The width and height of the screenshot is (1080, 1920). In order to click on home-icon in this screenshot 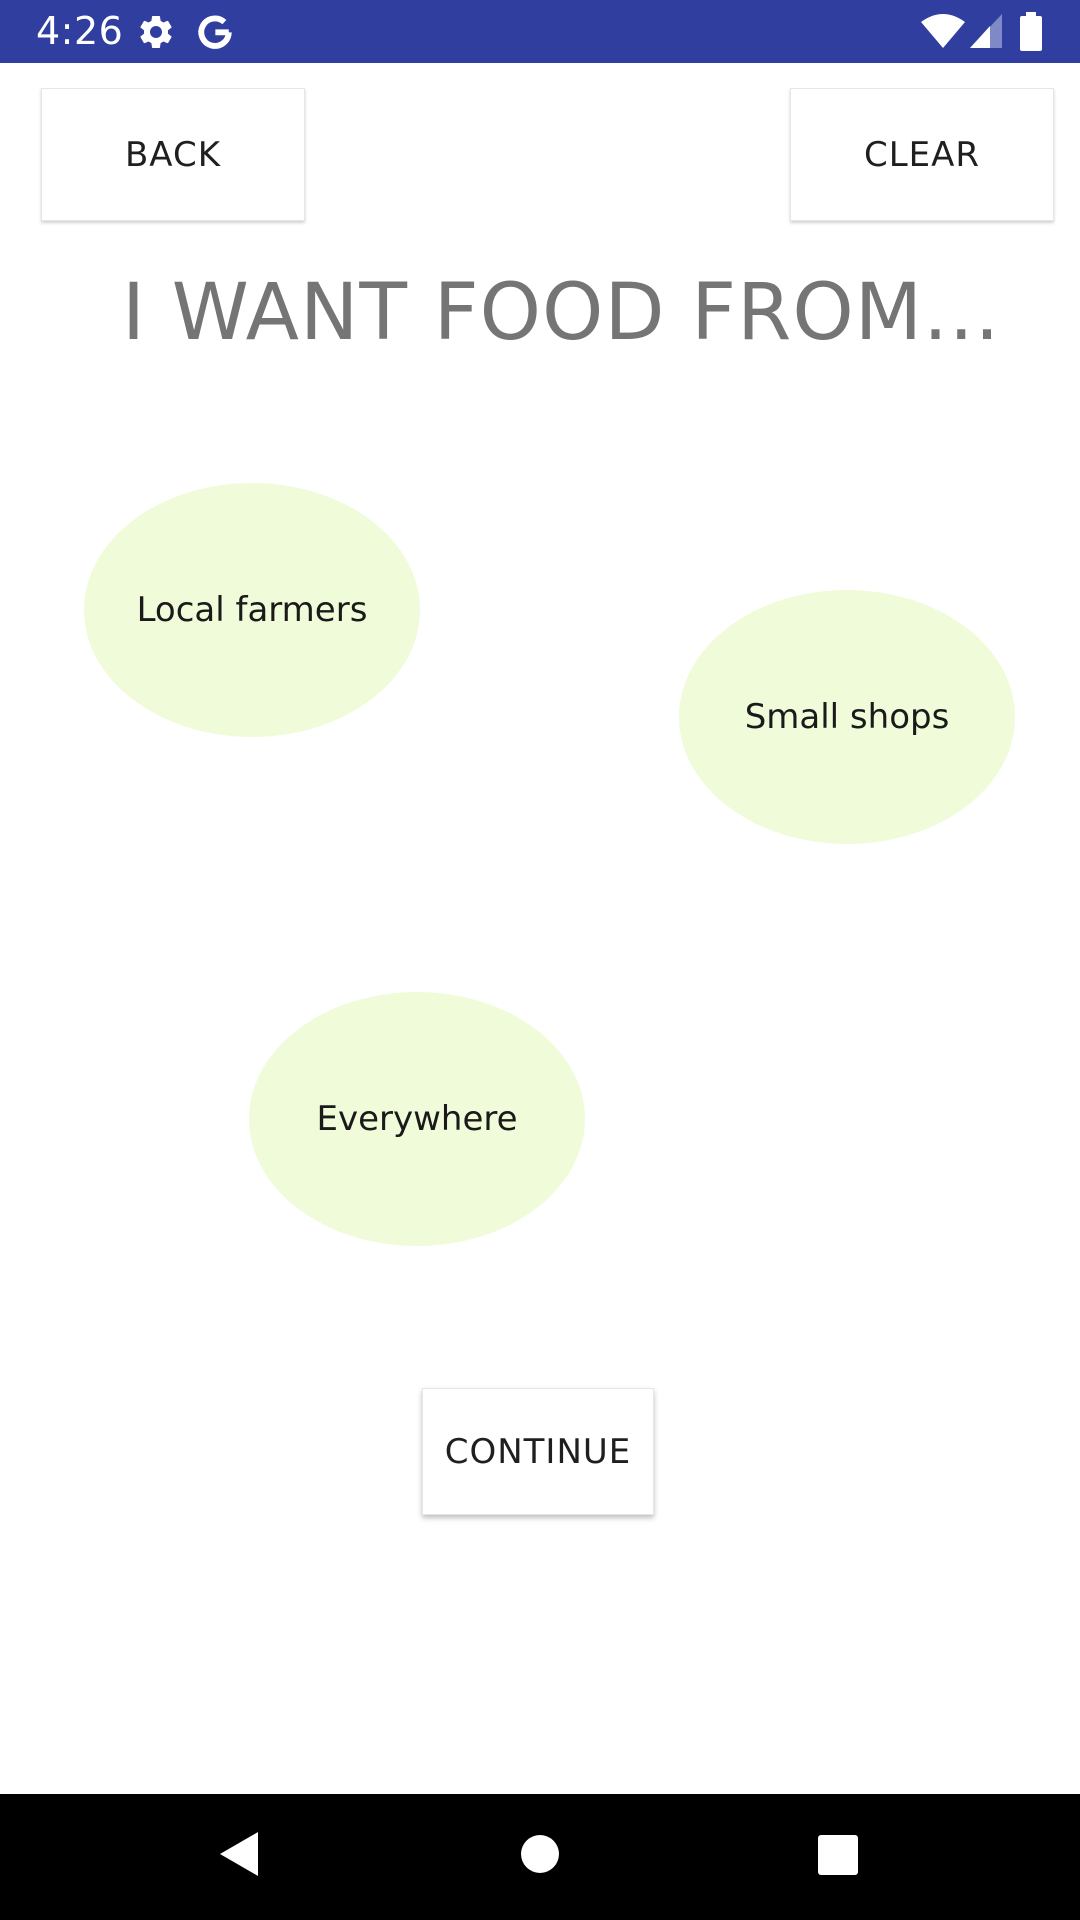, I will do `click(540, 1856)`.